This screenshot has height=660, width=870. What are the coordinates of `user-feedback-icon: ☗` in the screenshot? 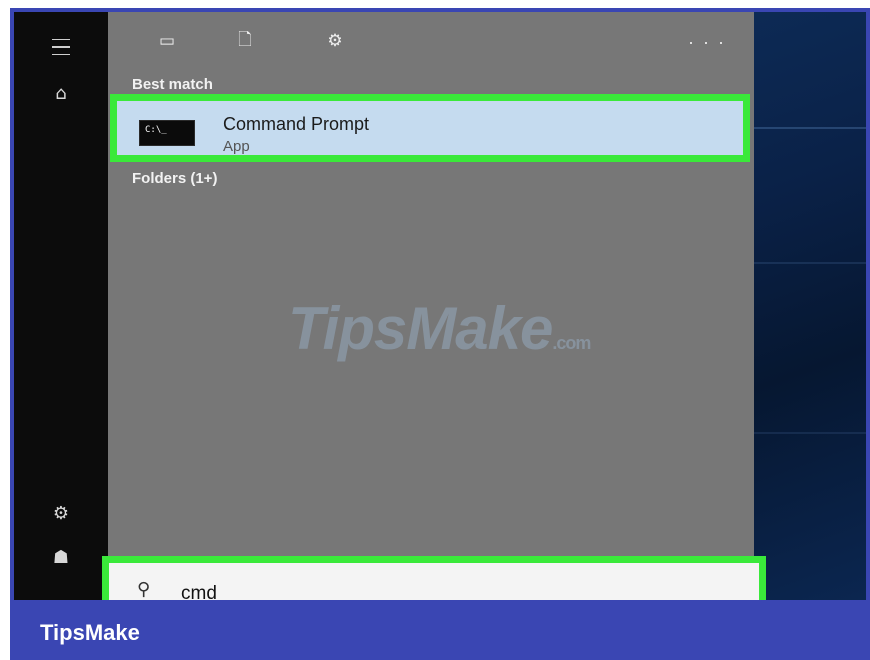 It's located at (61, 557).